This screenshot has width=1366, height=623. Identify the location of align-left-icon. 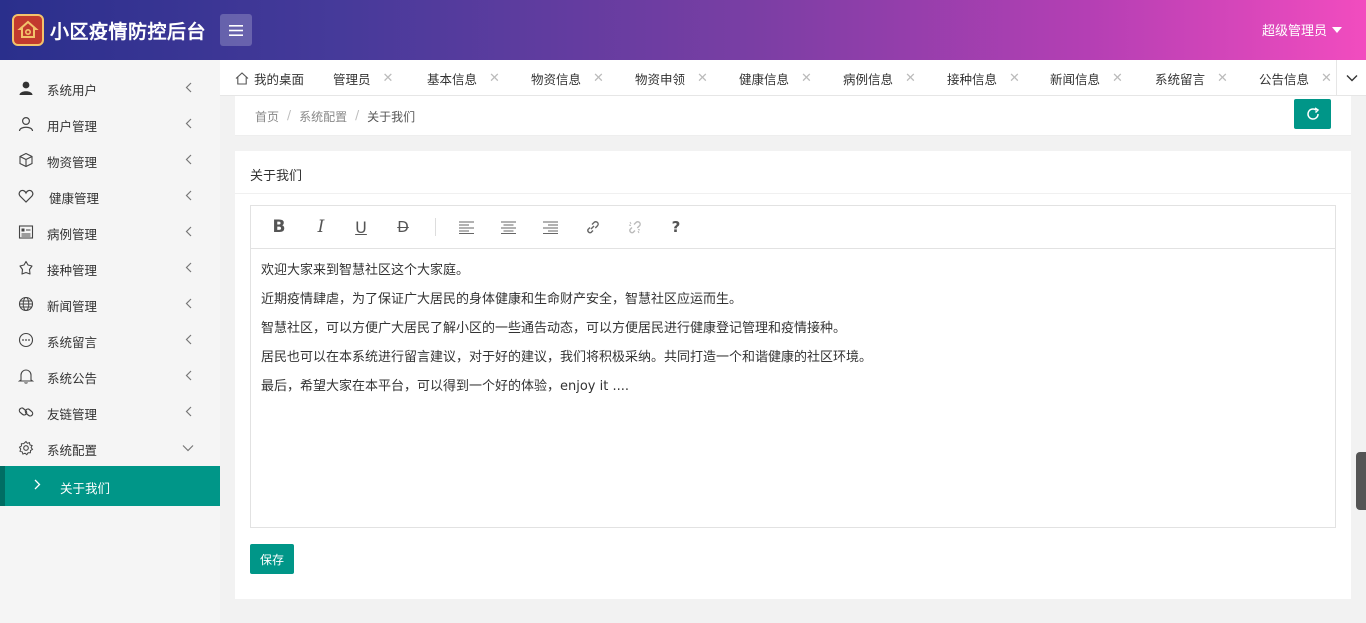
(466, 227).